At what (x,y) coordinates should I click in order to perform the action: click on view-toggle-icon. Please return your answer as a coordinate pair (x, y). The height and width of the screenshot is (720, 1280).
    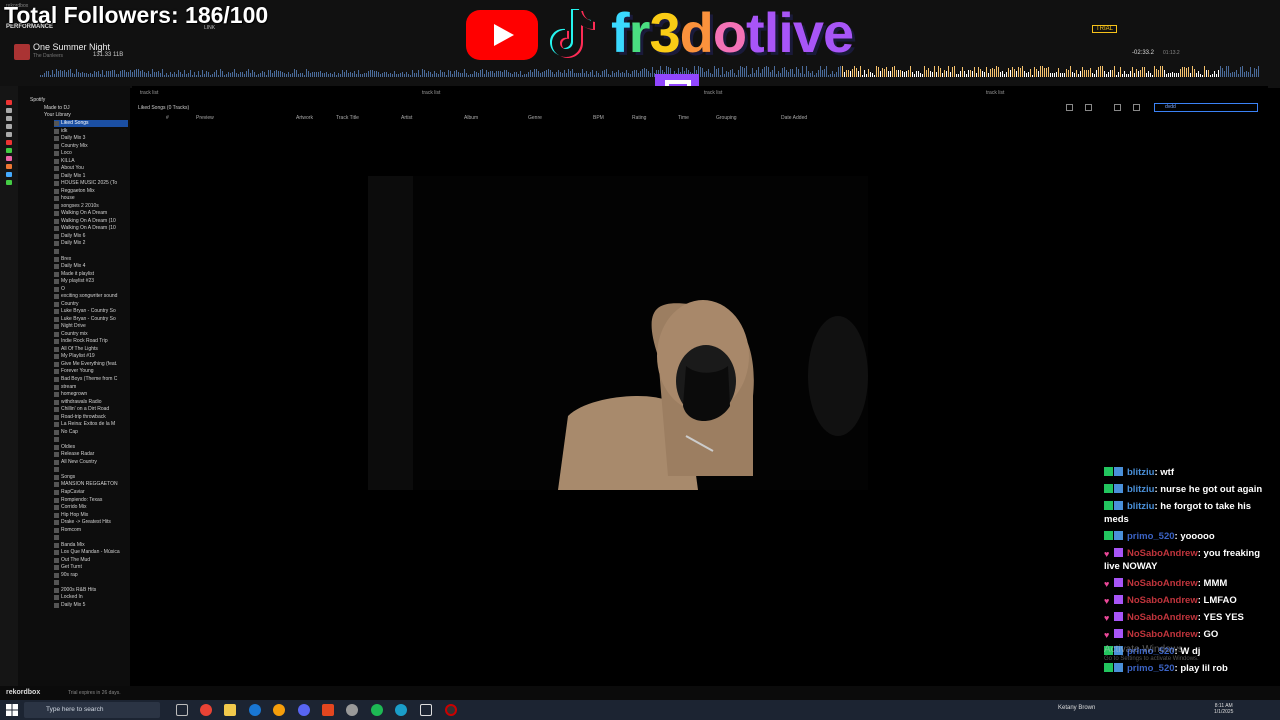
    Looking at the image, I should click on (1069, 107).